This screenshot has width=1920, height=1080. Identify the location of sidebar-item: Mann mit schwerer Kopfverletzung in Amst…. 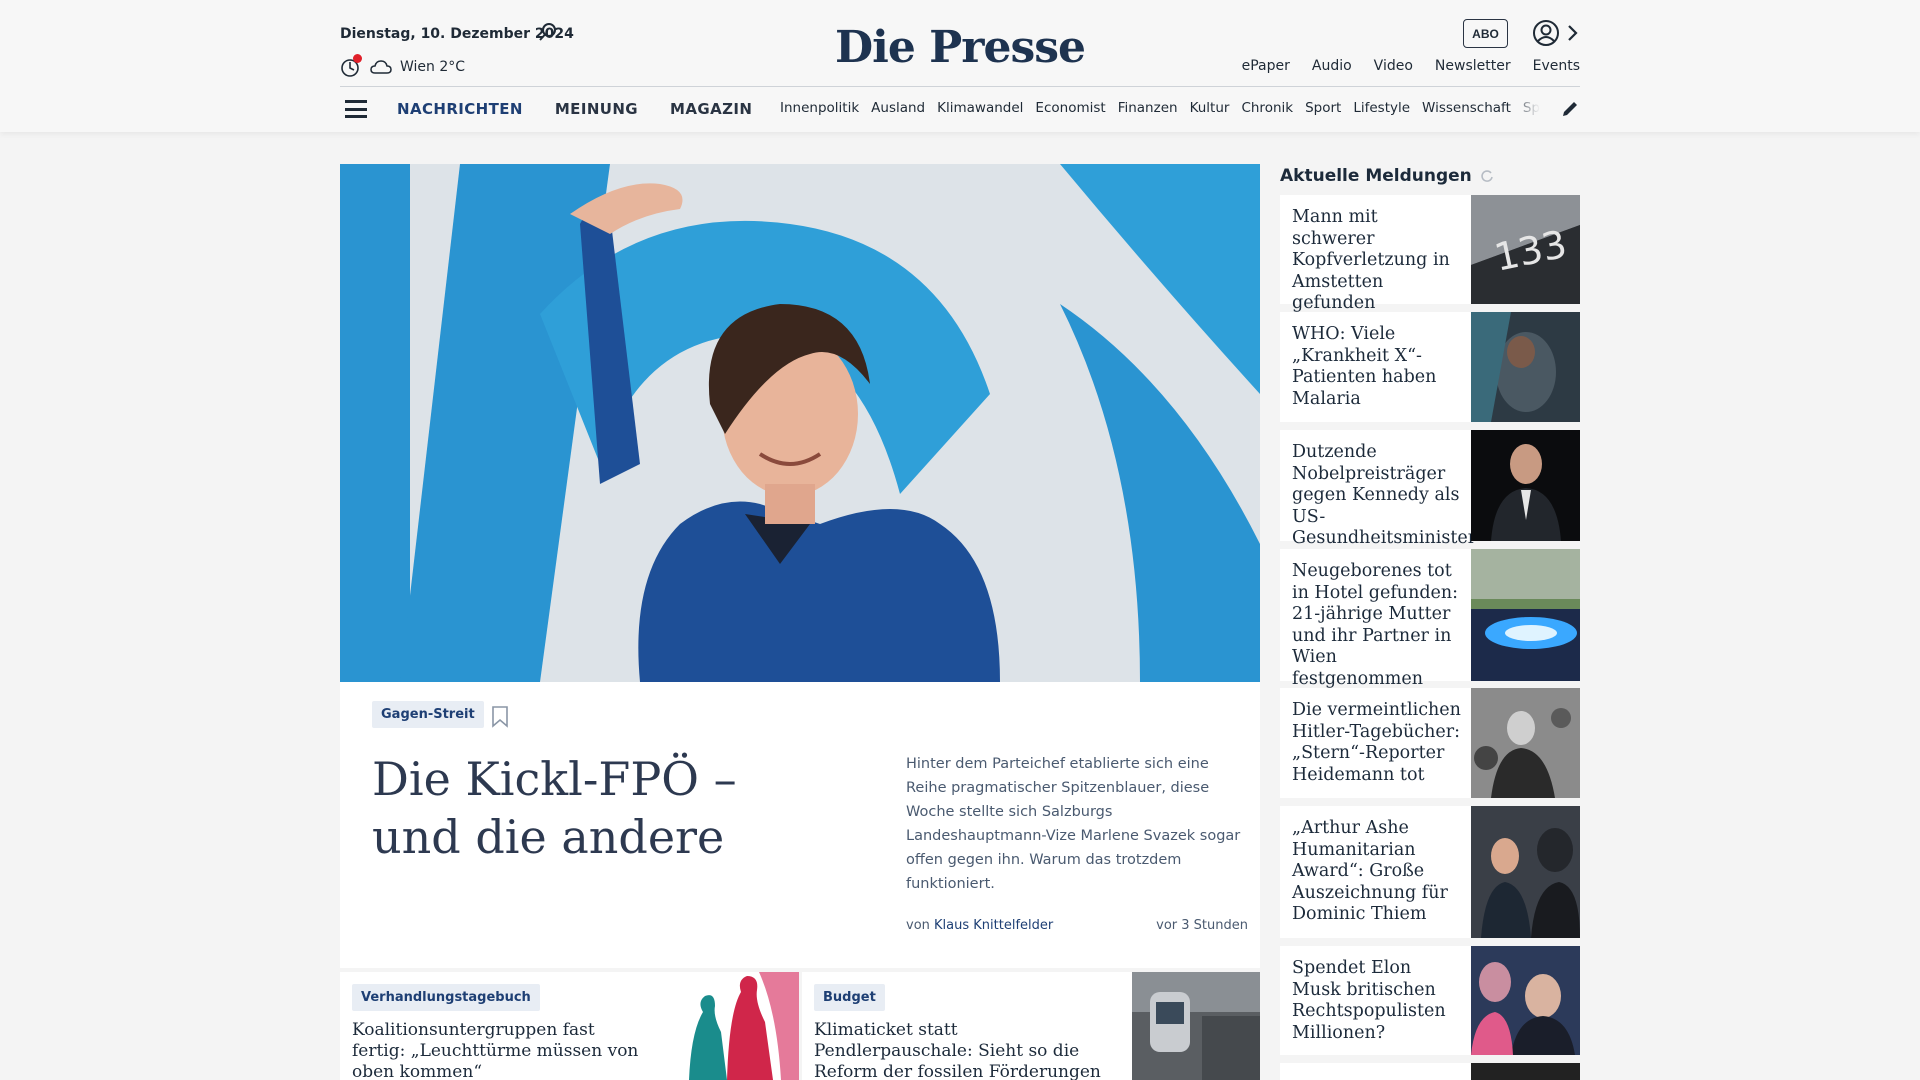
(1430, 254).